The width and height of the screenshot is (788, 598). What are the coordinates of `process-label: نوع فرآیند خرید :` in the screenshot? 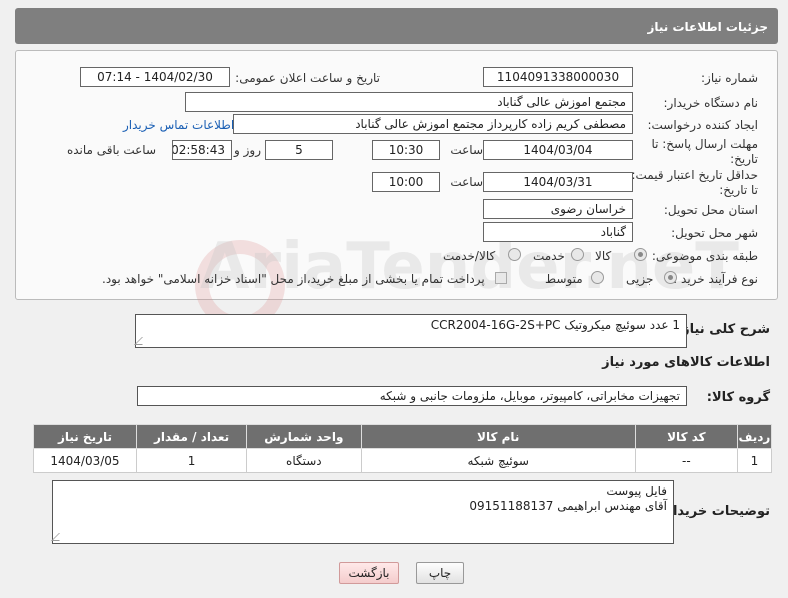 It's located at (715, 279).